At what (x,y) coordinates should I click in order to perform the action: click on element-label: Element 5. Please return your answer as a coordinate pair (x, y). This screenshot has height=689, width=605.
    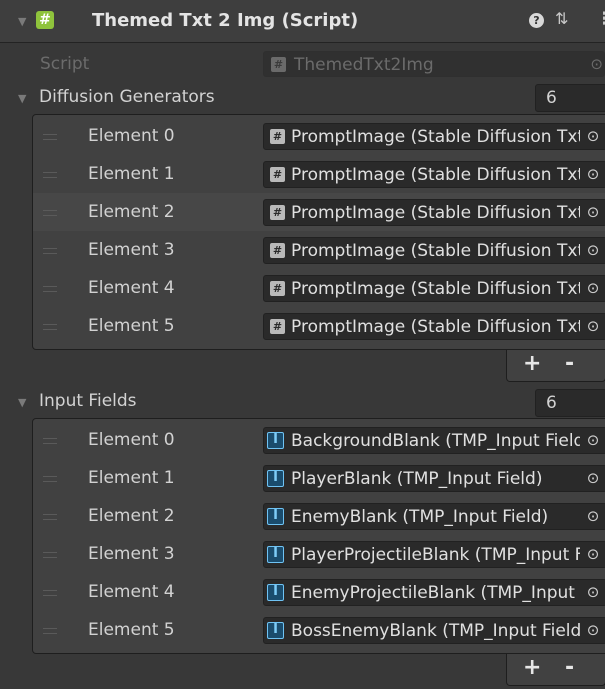
    Looking at the image, I should click on (131, 326).